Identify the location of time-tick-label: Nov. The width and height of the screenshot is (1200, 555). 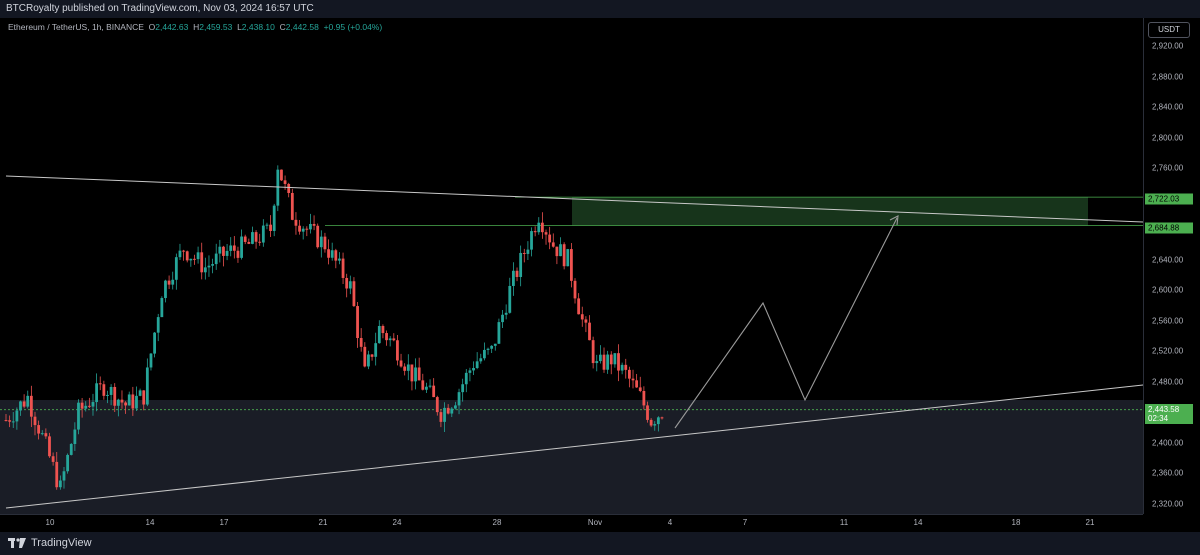
(595, 522).